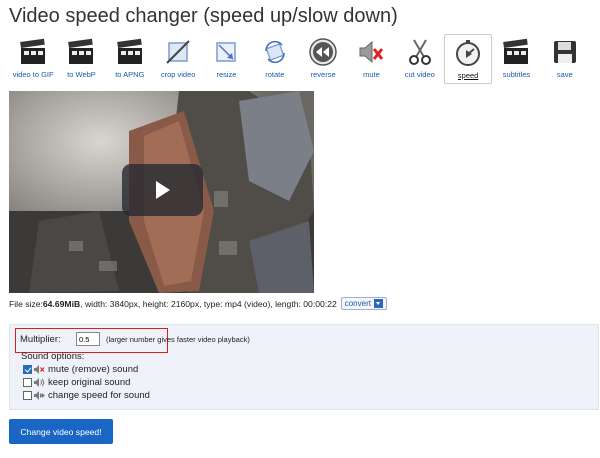 This screenshot has width=600, height=458. What do you see at coordinates (26, 303) in the screenshot?
I see `file-info-prefix: File size:` at bounding box center [26, 303].